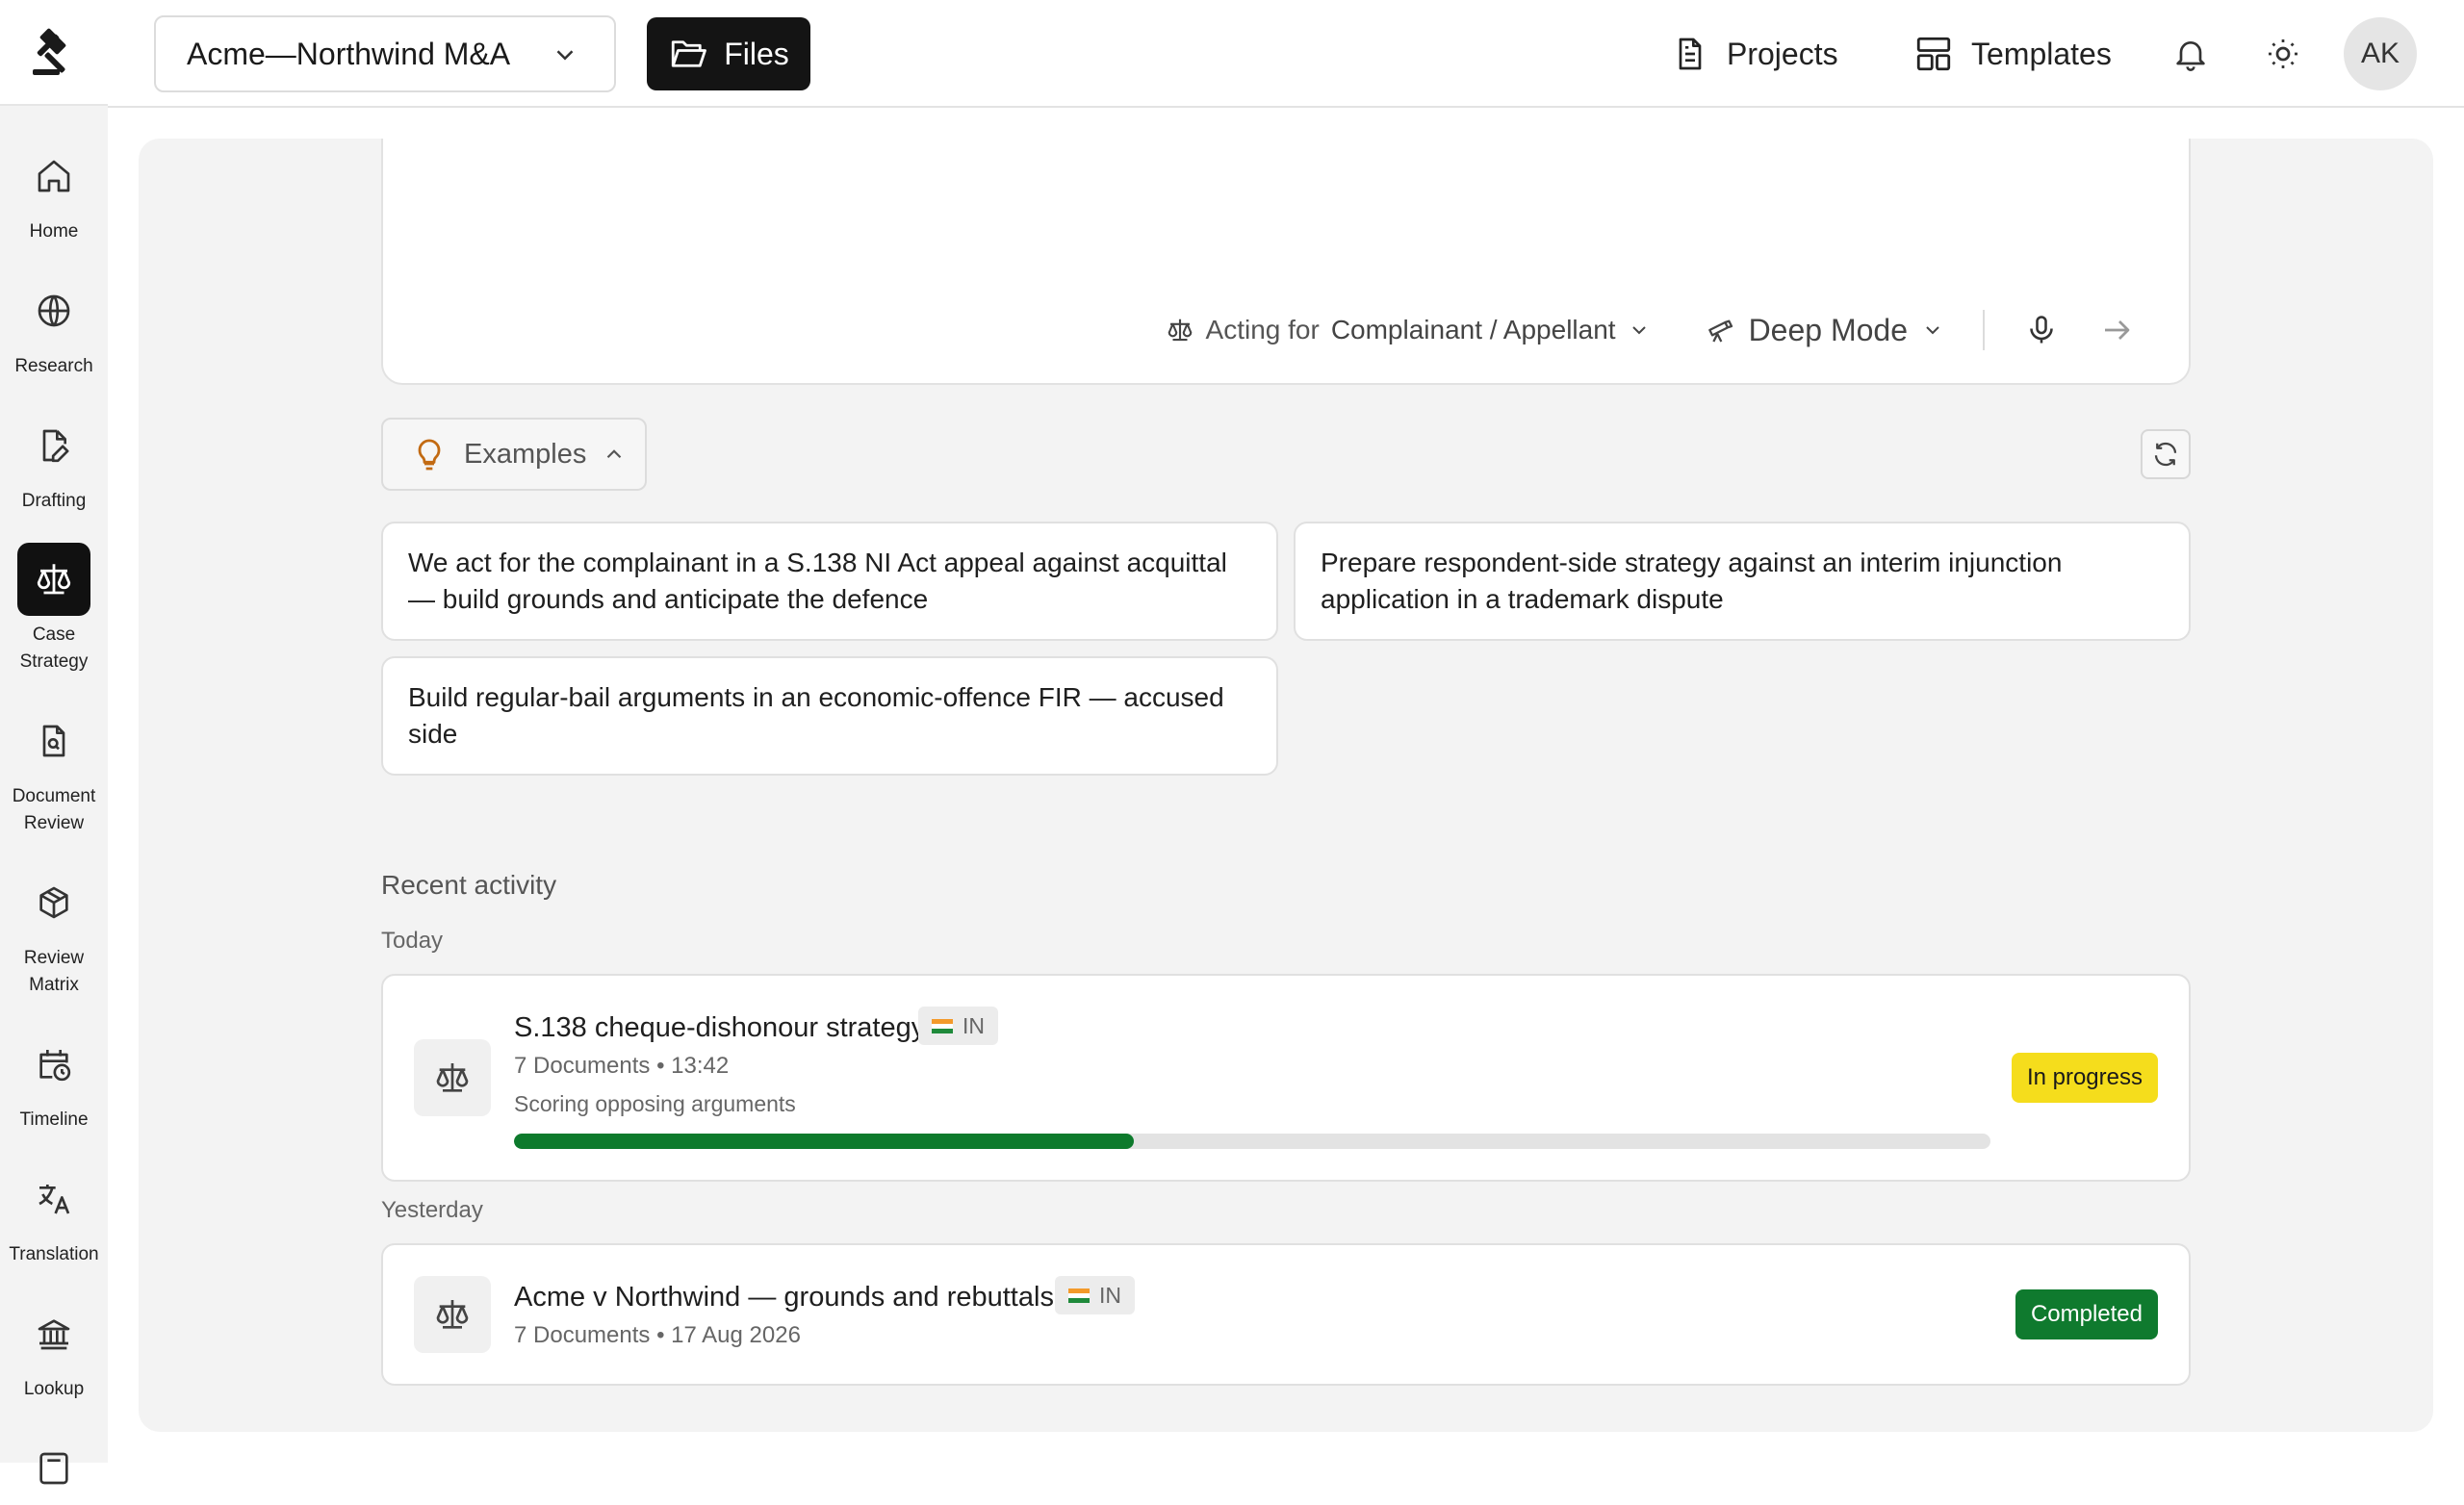  What do you see at coordinates (655, 1103) in the screenshot?
I see `activity-status-text: Scoring opposing arguments` at bounding box center [655, 1103].